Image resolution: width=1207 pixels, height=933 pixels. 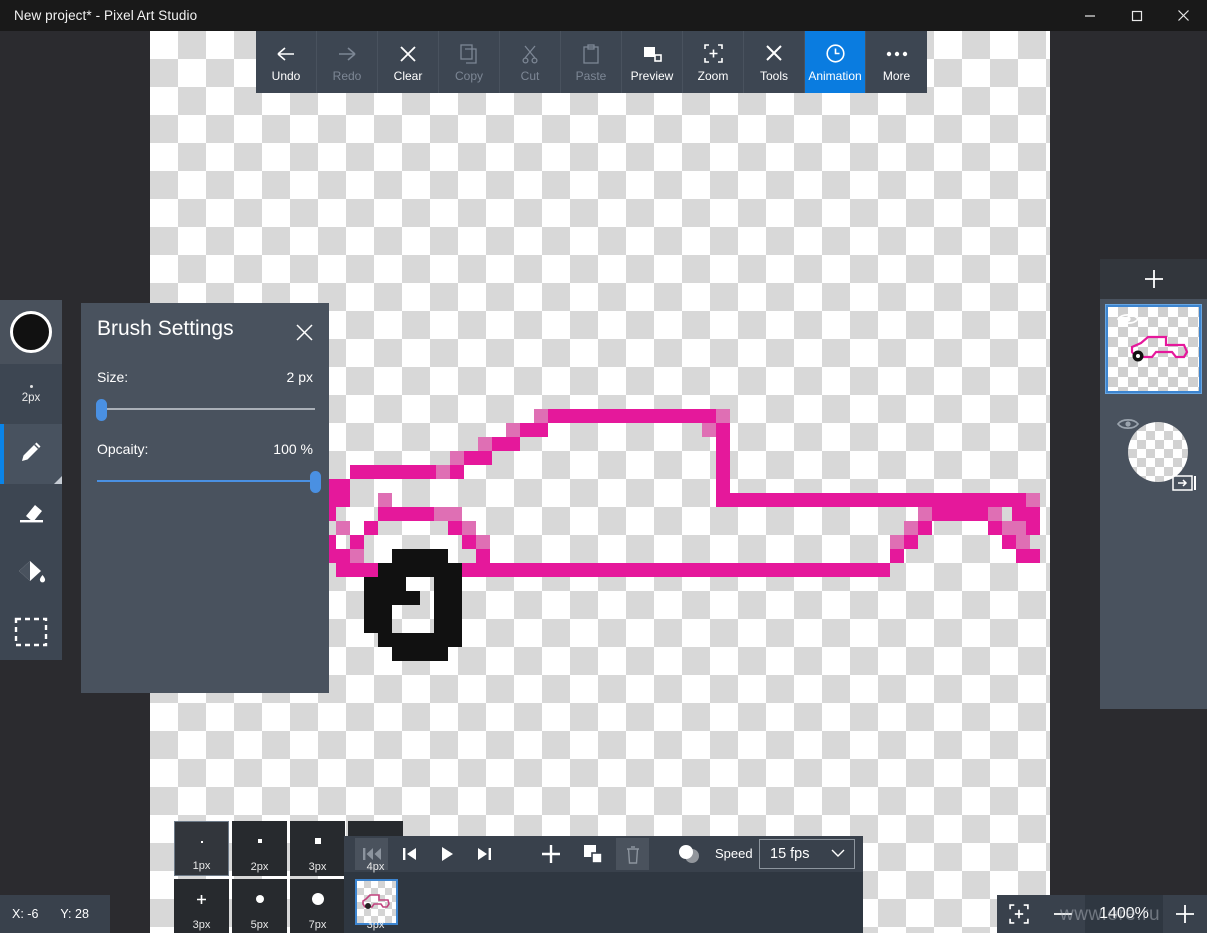 What do you see at coordinates (347, 75) in the screenshot?
I see `toolbar-label: Redo` at bounding box center [347, 75].